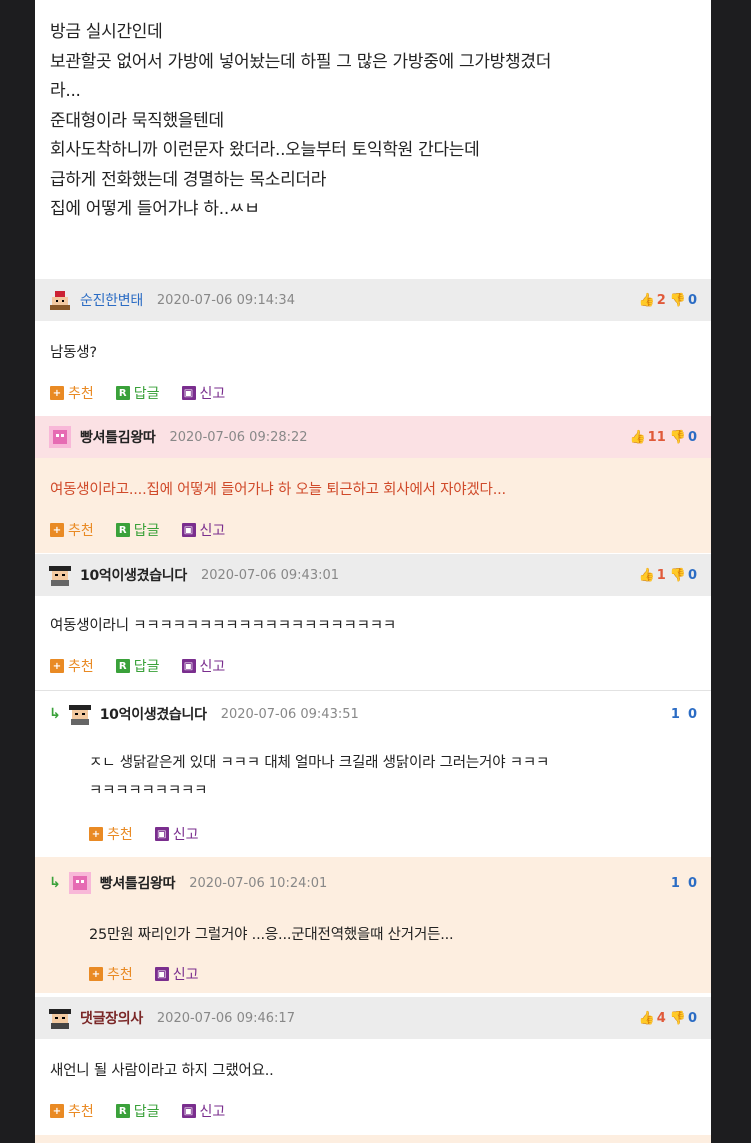 The image size is (751, 1143). What do you see at coordinates (668, 300) in the screenshot?
I see `vote-counts: 👍 2 👎 0` at bounding box center [668, 300].